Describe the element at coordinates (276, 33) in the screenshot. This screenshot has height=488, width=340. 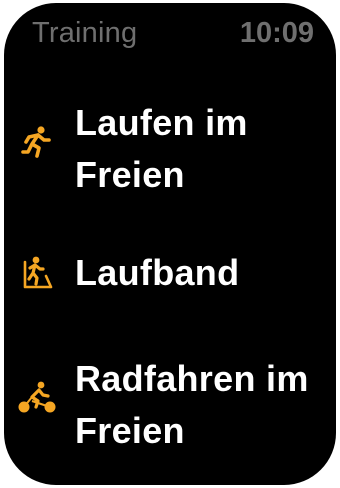
I see `clock-time: 10:09` at that location.